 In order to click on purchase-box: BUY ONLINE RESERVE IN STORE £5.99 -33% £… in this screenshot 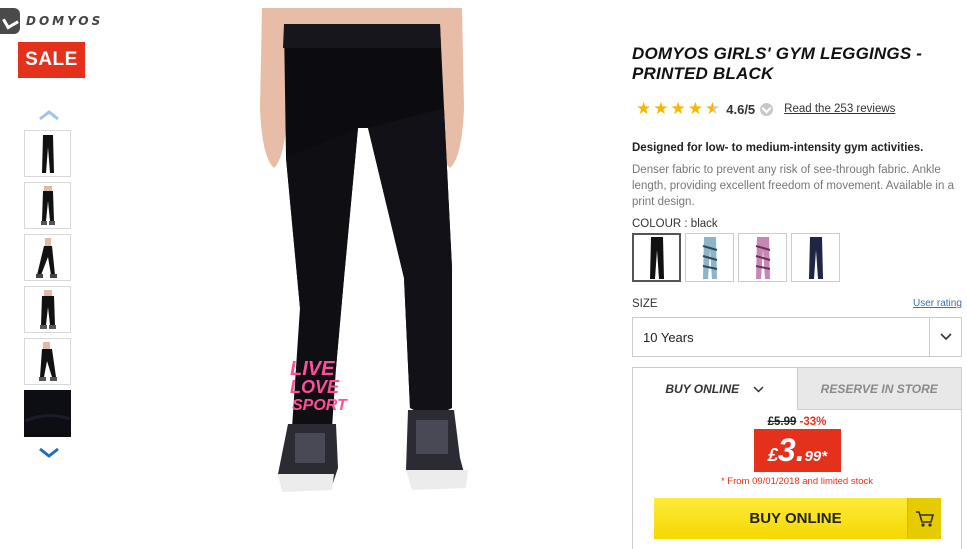, I will do `click(797, 458)`.